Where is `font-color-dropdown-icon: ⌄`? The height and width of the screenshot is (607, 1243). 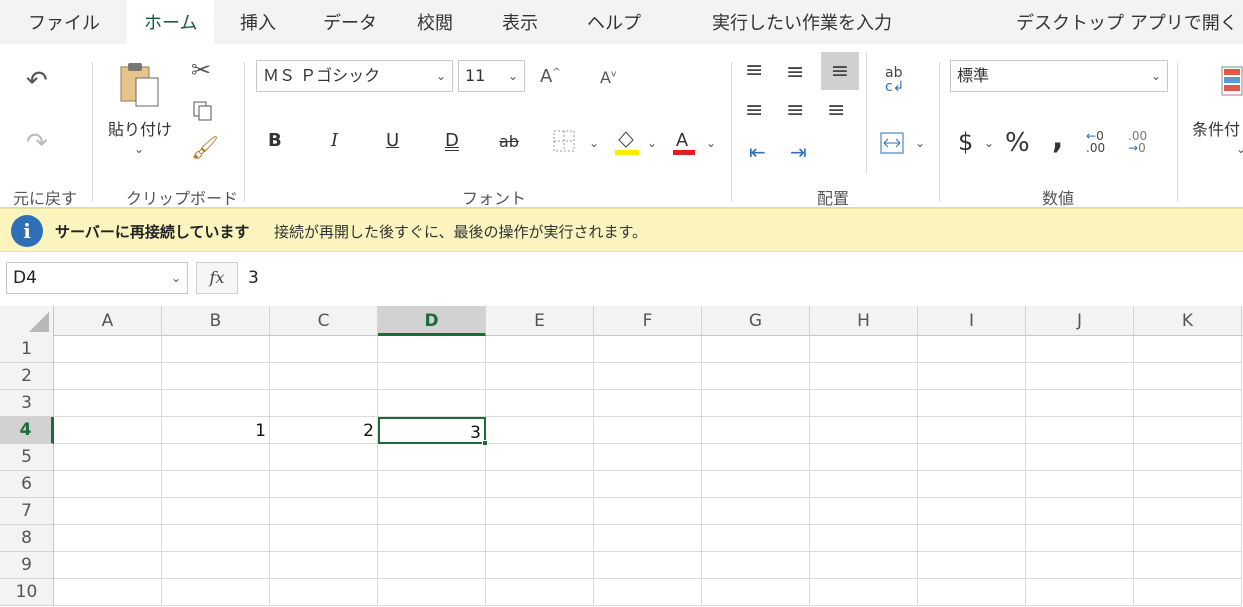
font-color-dropdown-icon: ⌄ is located at coordinates (711, 143).